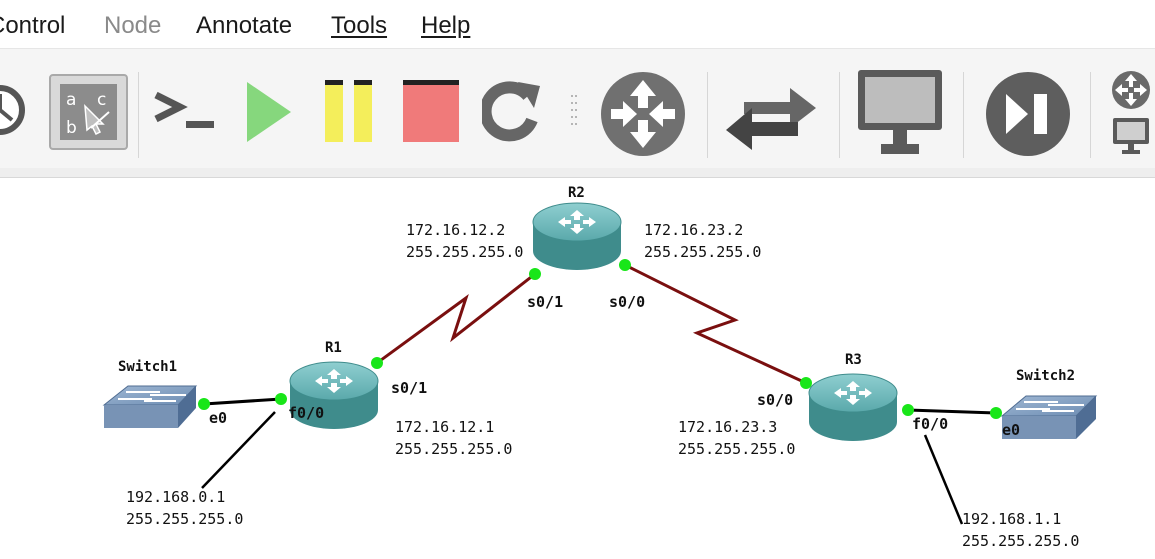 The width and height of the screenshot is (1155, 559). Describe the element at coordinates (576, 193) in the screenshot. I see `node-label-r2: R2` at that location.